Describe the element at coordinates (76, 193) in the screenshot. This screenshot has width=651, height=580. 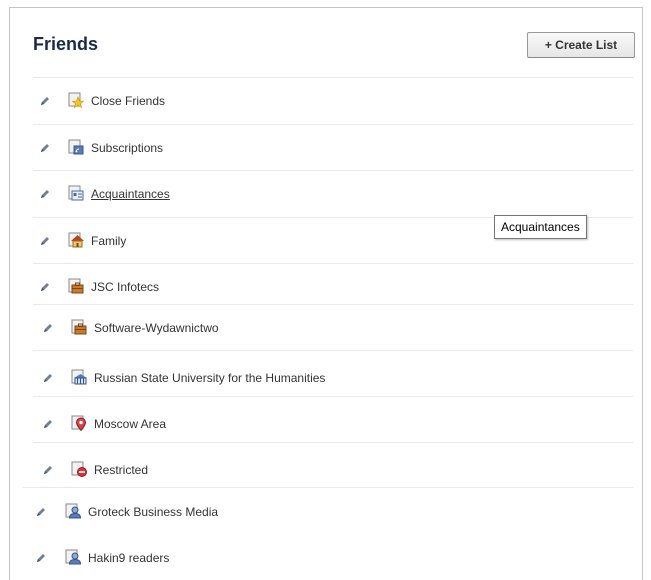
I see `acquaintances-icon` at that location.